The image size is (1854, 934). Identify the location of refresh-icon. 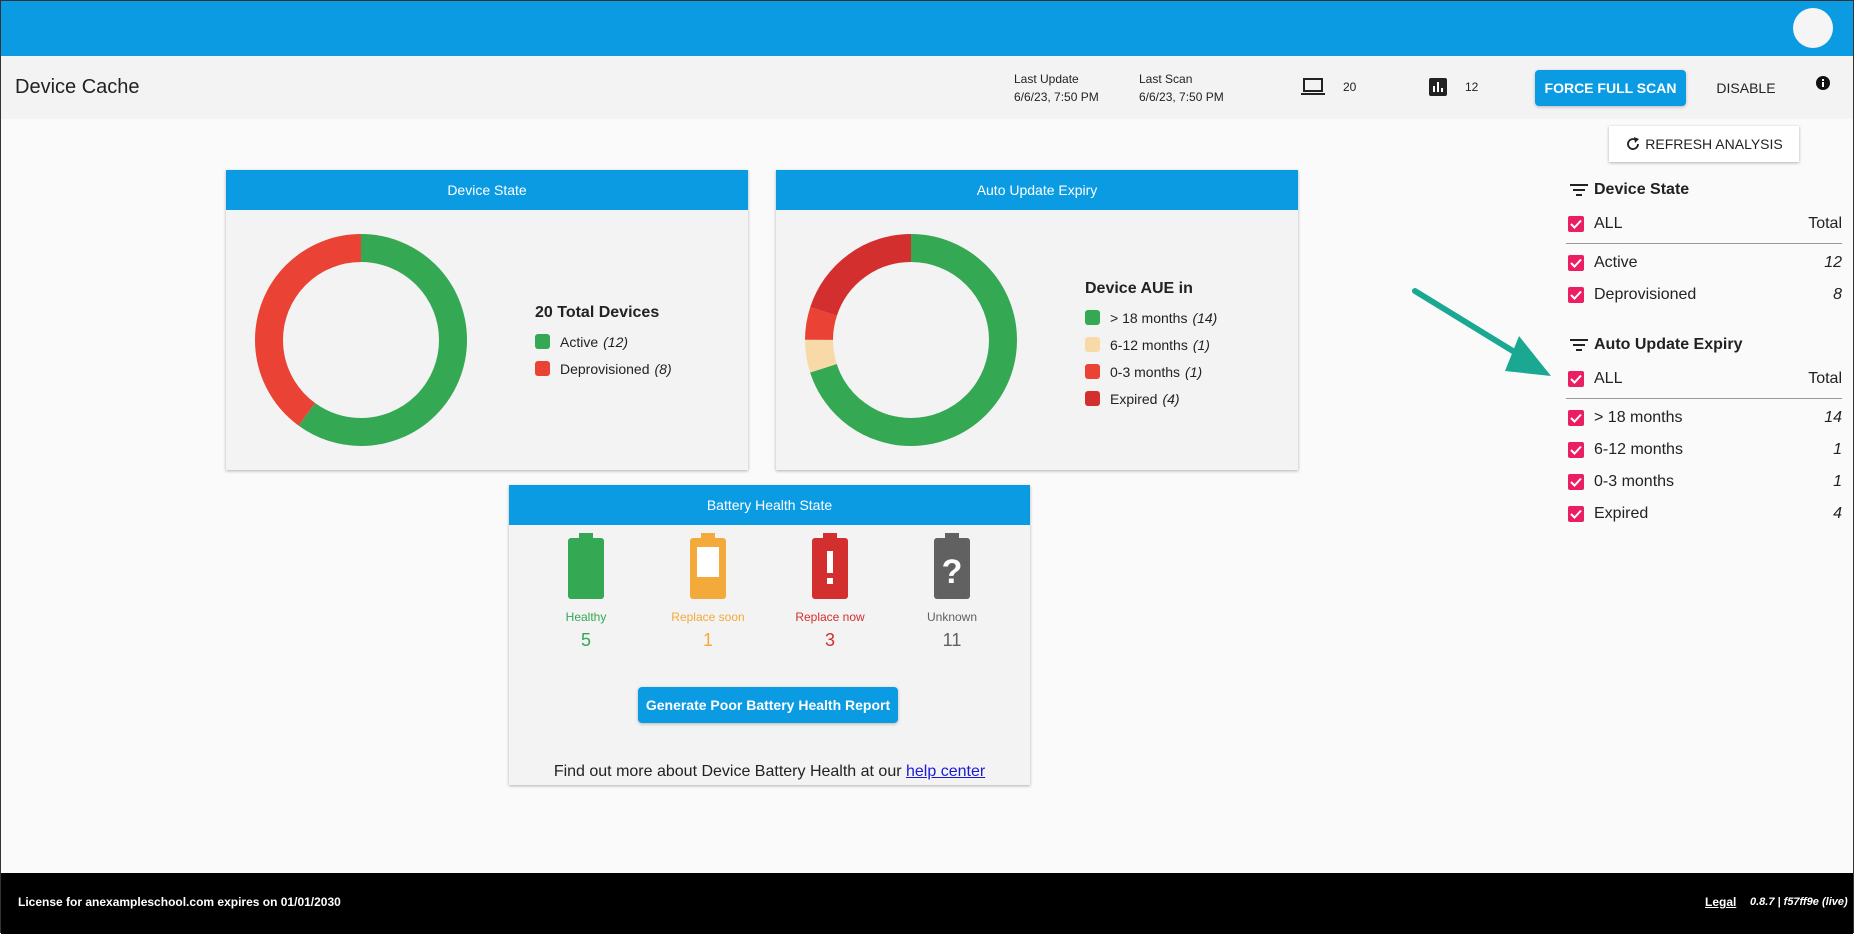
(1633, 143).